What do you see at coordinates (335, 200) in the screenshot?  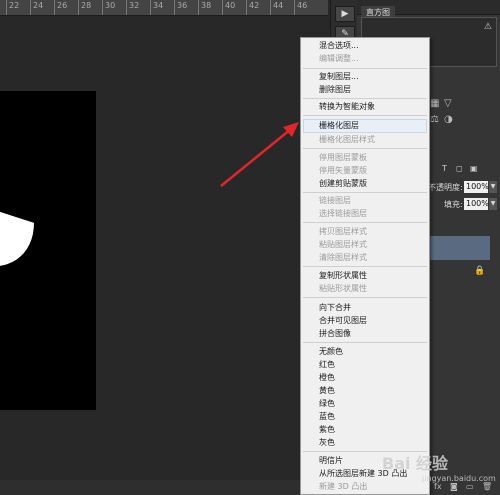 I see `menu-item: 链接图层` at bounding box center [335, 200].